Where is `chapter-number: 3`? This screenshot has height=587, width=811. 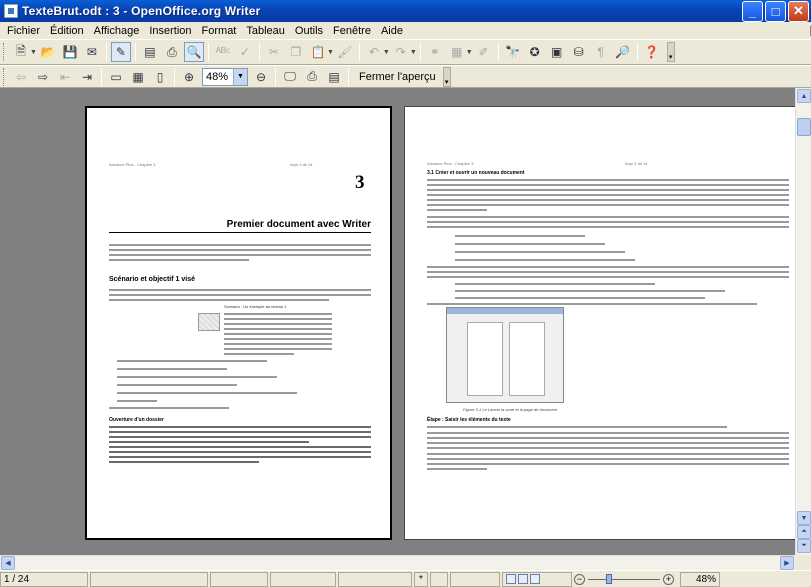 chapter-number: 3 is located at coordinates (360, 182).